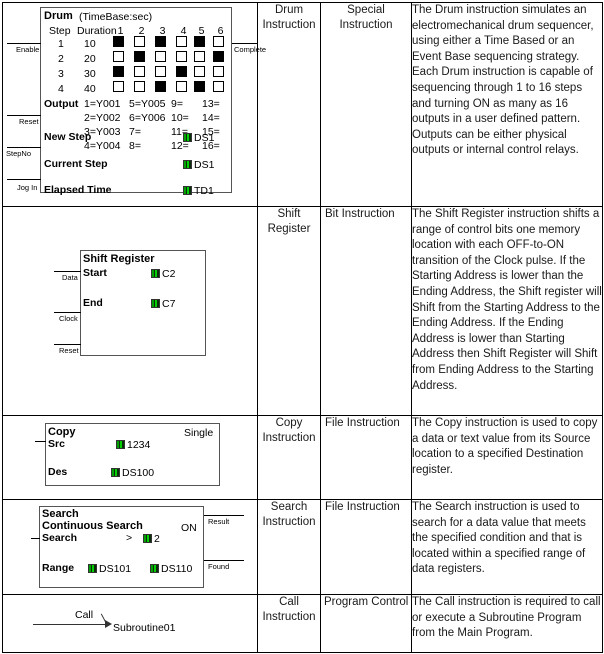  Describe the element at coordinates (102, 104) in the screenshot. I see `drum-out-1: 1=Y001` at that location.